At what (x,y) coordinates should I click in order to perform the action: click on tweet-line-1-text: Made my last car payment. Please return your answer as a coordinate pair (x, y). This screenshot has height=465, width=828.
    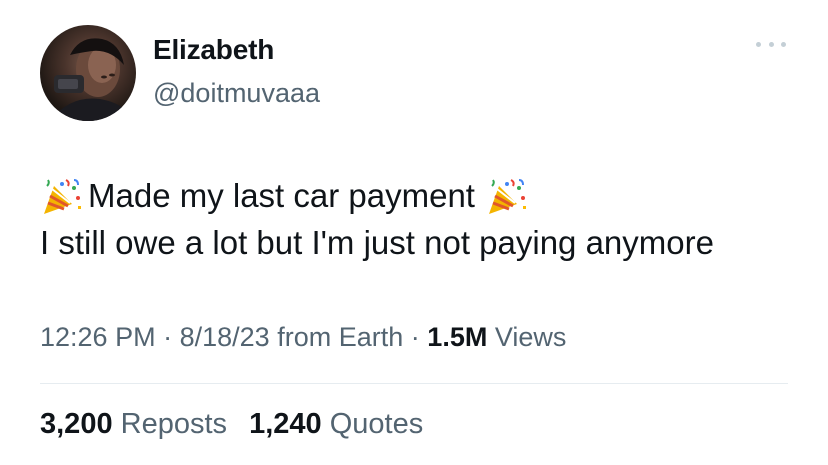
    Looking at the image, I should click on (281, 195).